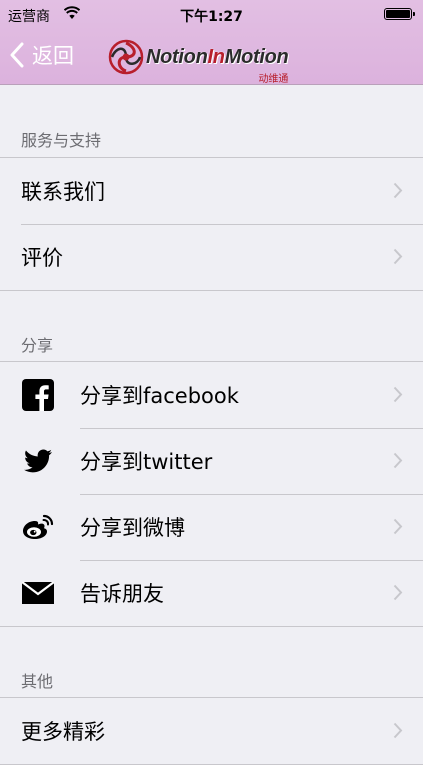 The height and width of the screenshot is (765, 423). I want to click on row-label: 联系我们, so click(63, 192).